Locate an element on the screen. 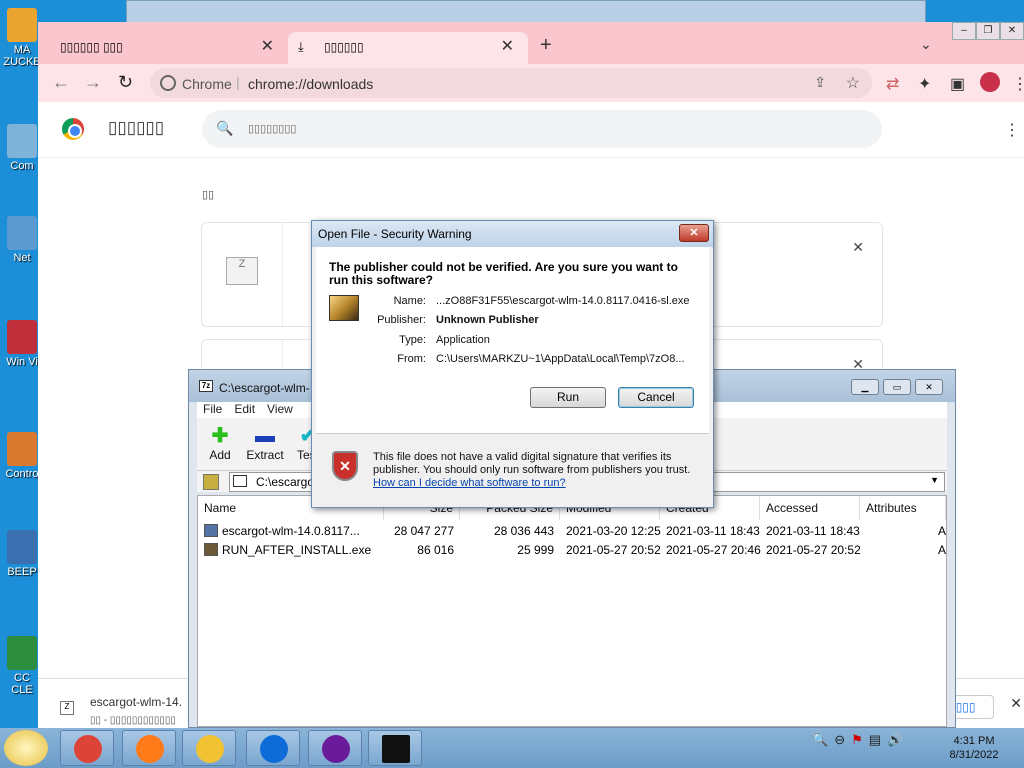 This screenshot has width=1024, height=768. cancel-button: Cancel is located at coordinates (656, 397).